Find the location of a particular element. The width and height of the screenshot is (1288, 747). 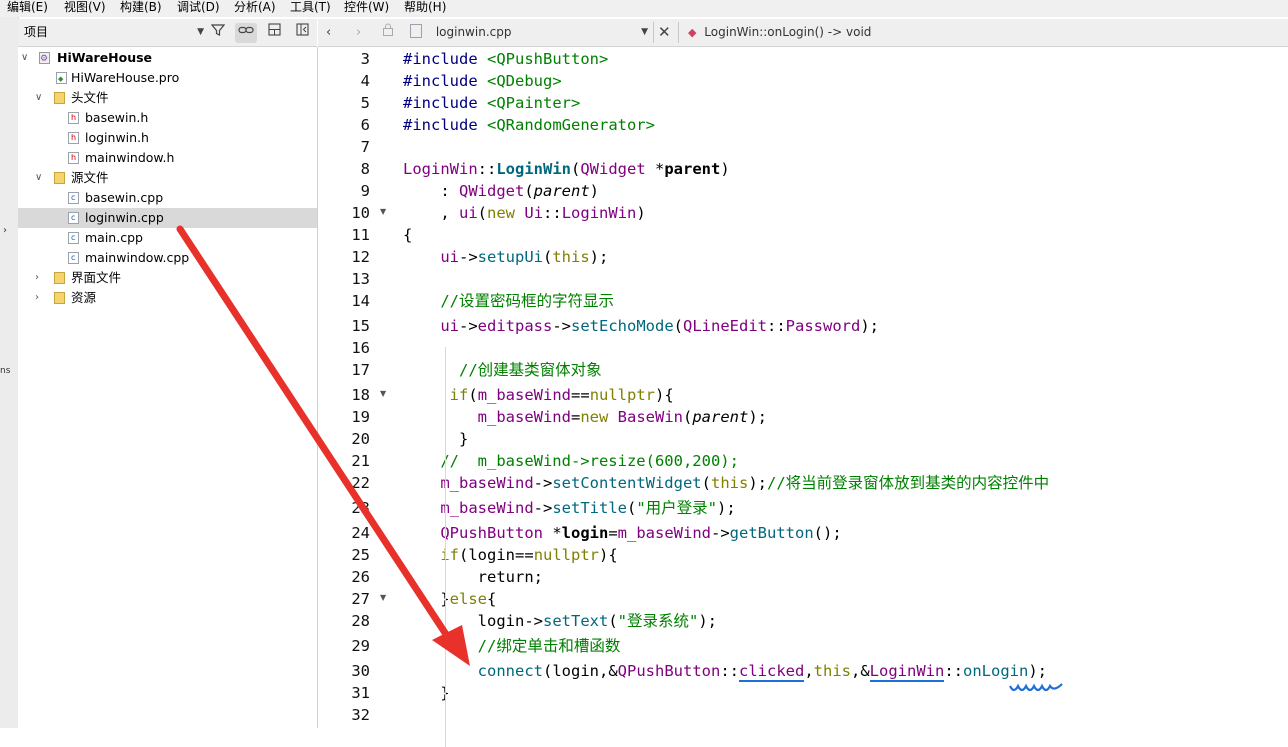

back-icon: ‹ is located at coordinates (328, 32).